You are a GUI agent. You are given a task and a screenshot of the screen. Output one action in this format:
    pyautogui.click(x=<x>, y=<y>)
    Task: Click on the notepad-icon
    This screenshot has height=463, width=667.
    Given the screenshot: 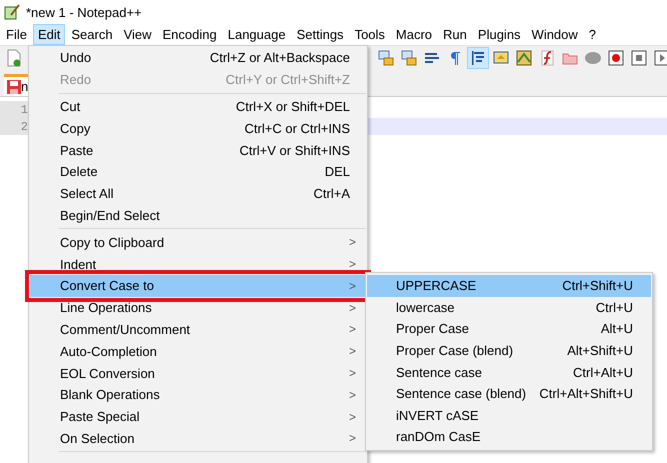 What is the action you would take?
    pyautogui.click(x=12, y=12)
    